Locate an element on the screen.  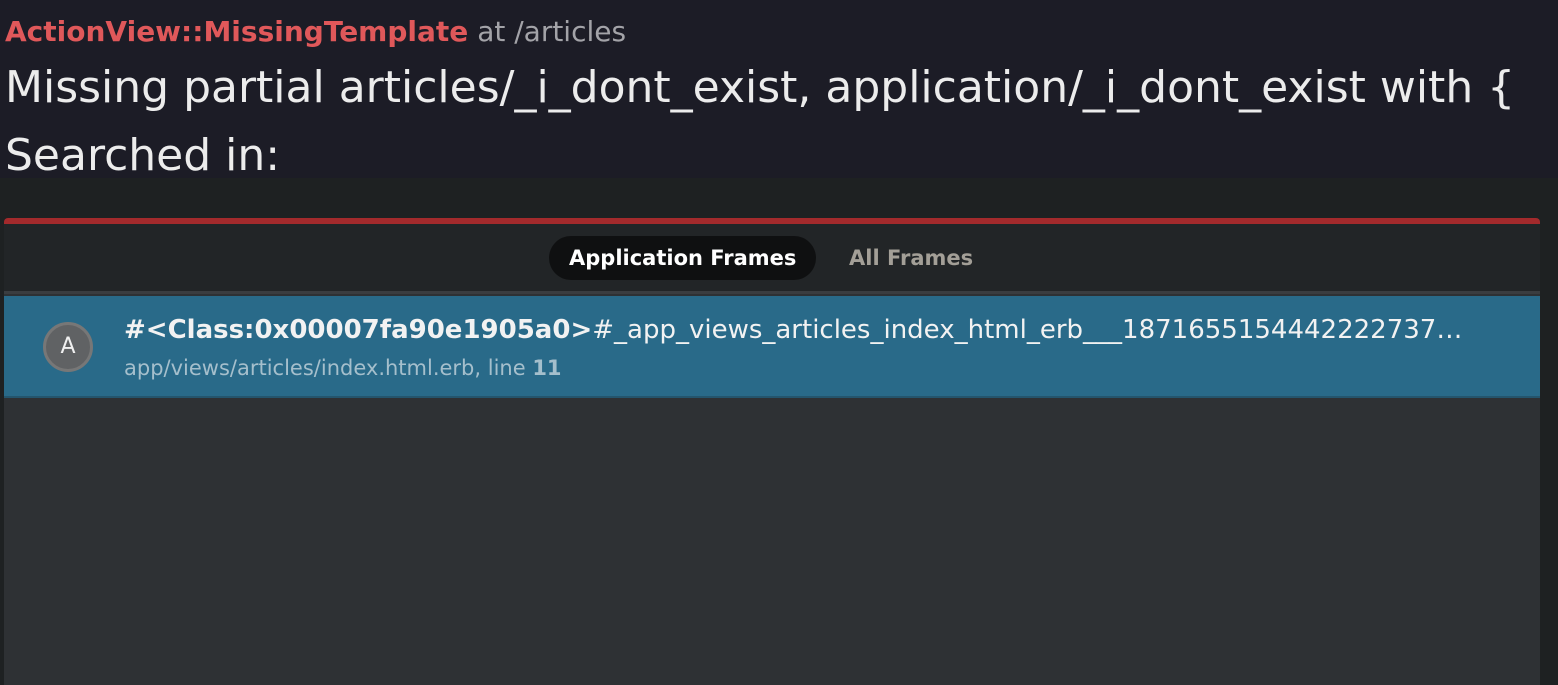
frame-type-badge: A is located at coordinates (68, 347).